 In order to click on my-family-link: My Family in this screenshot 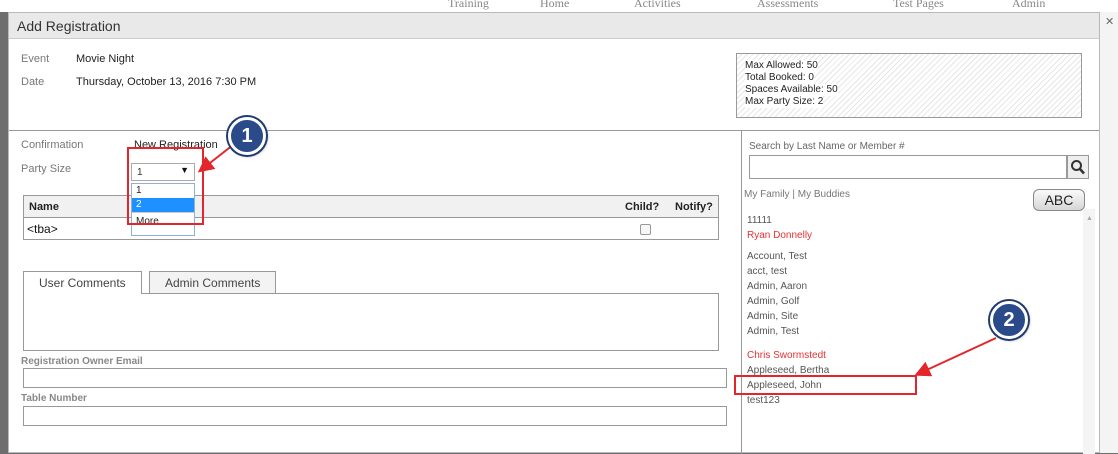, I will do `click(767, 194)`.